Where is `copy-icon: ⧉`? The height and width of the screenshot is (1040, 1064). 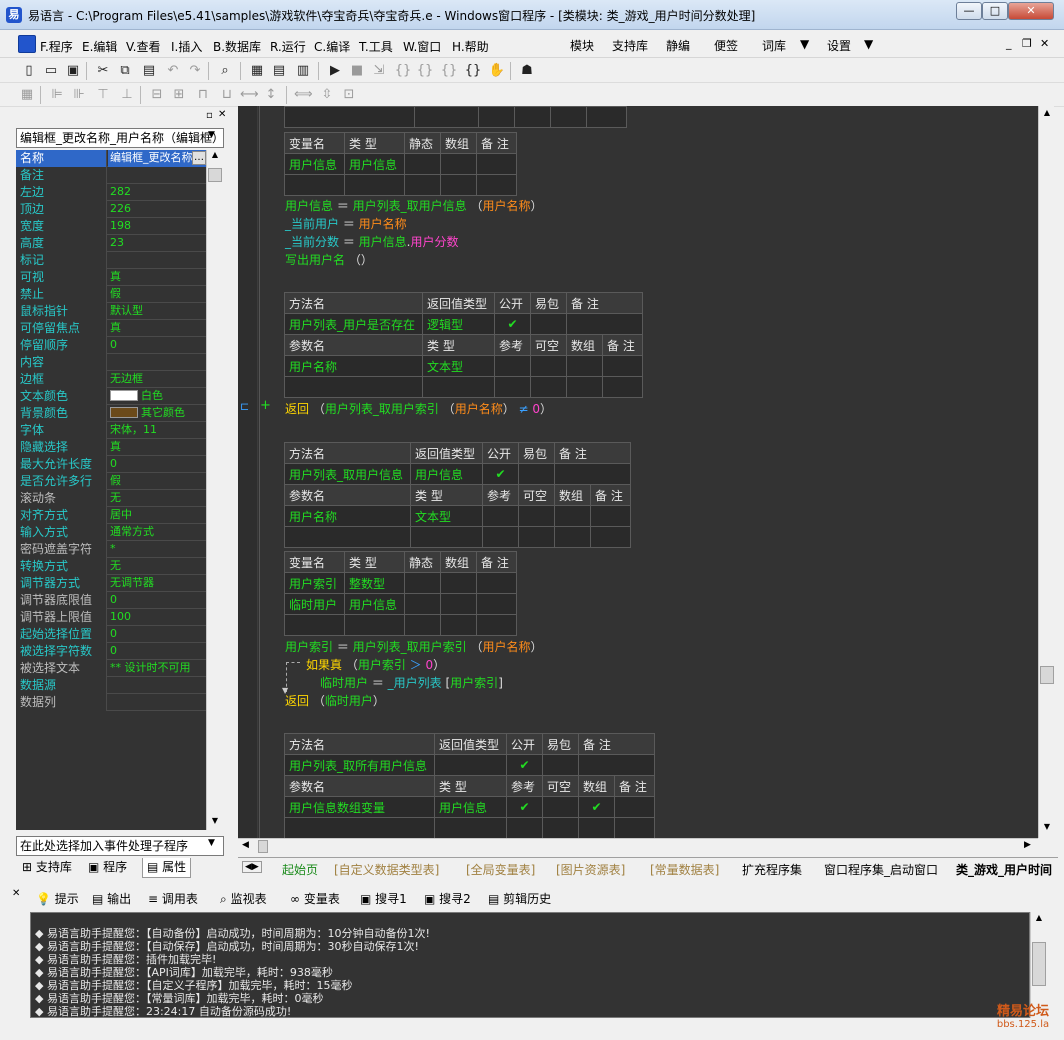 copy-icon: ⧉ is located at coordinates (125, 71).